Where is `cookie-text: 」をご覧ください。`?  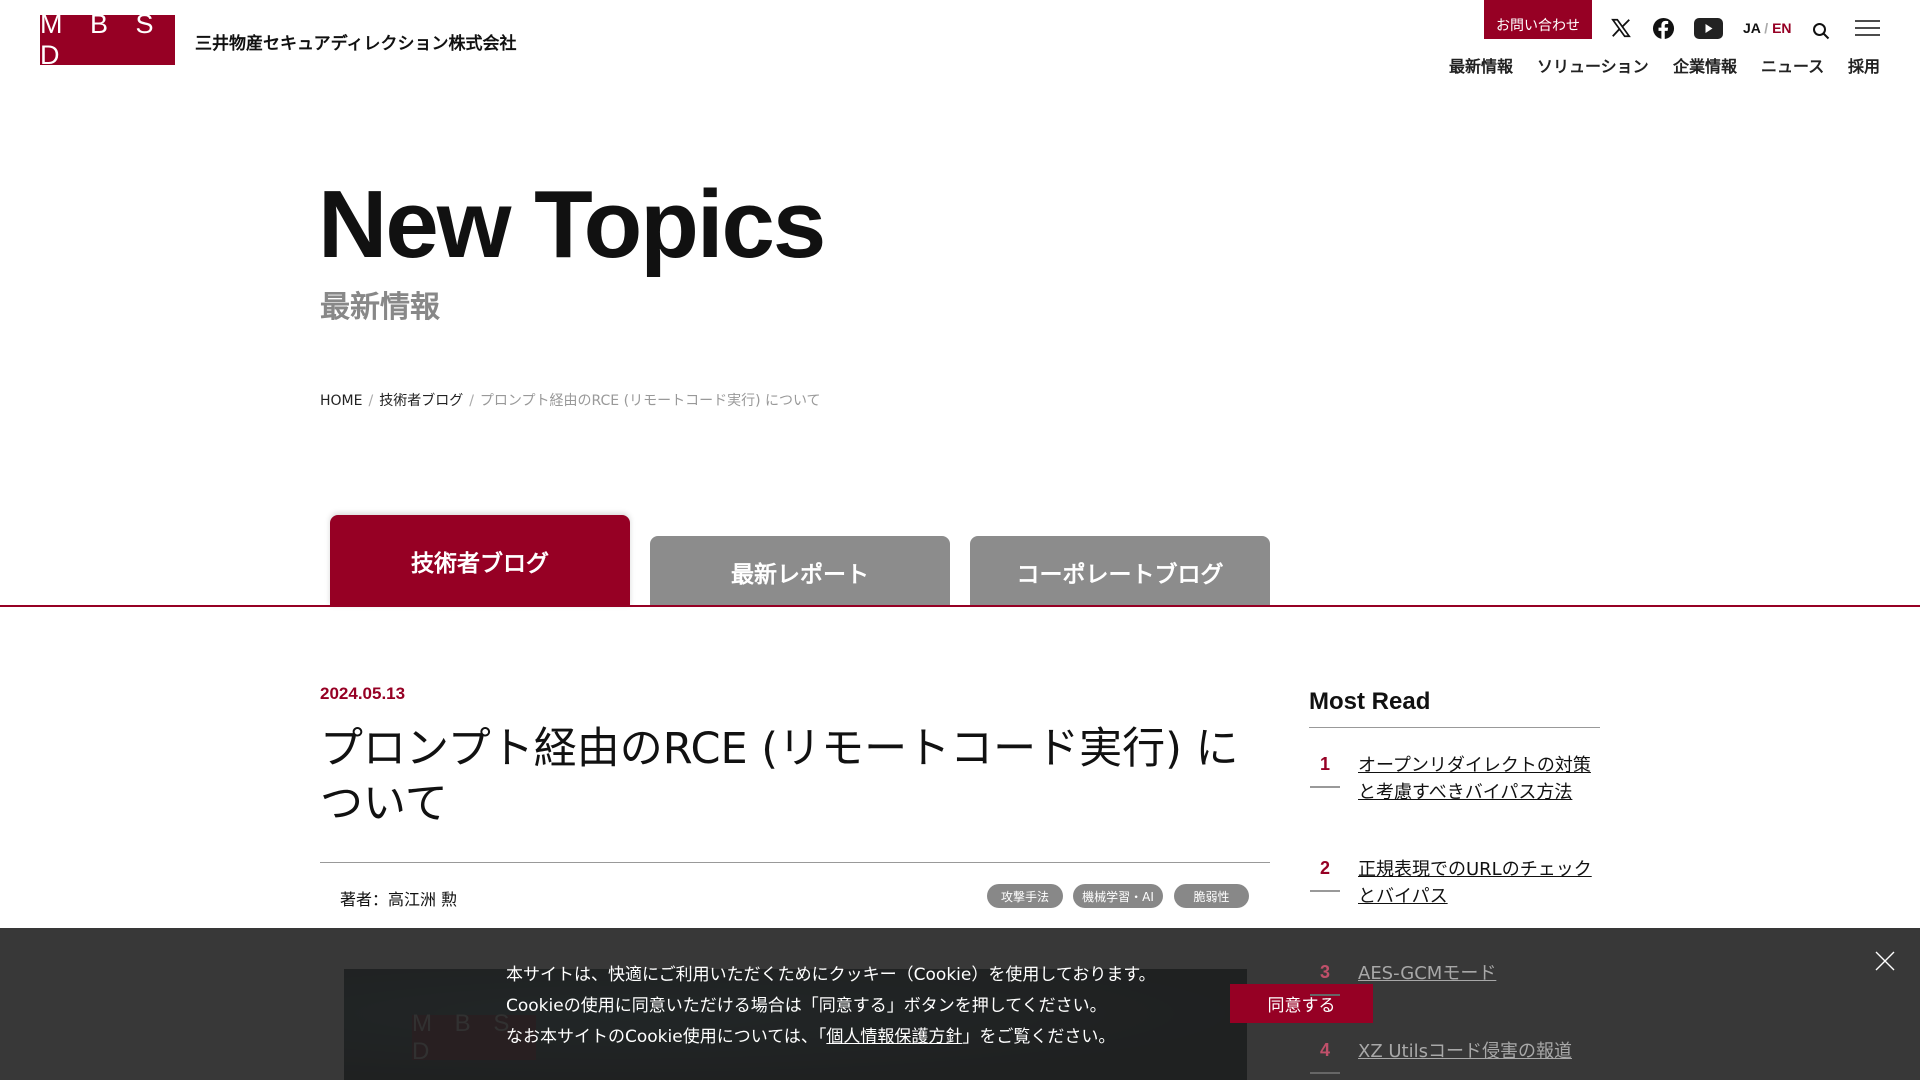
cookie-text: 」をご覧ください。 is located at coordinates (1039, 1037).